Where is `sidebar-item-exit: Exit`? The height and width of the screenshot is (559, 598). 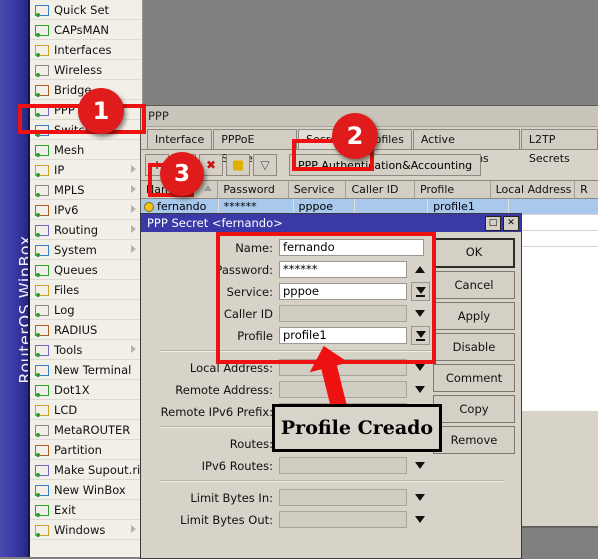
sidebar-item-exit: Exit is located at coordinates (86, 510).